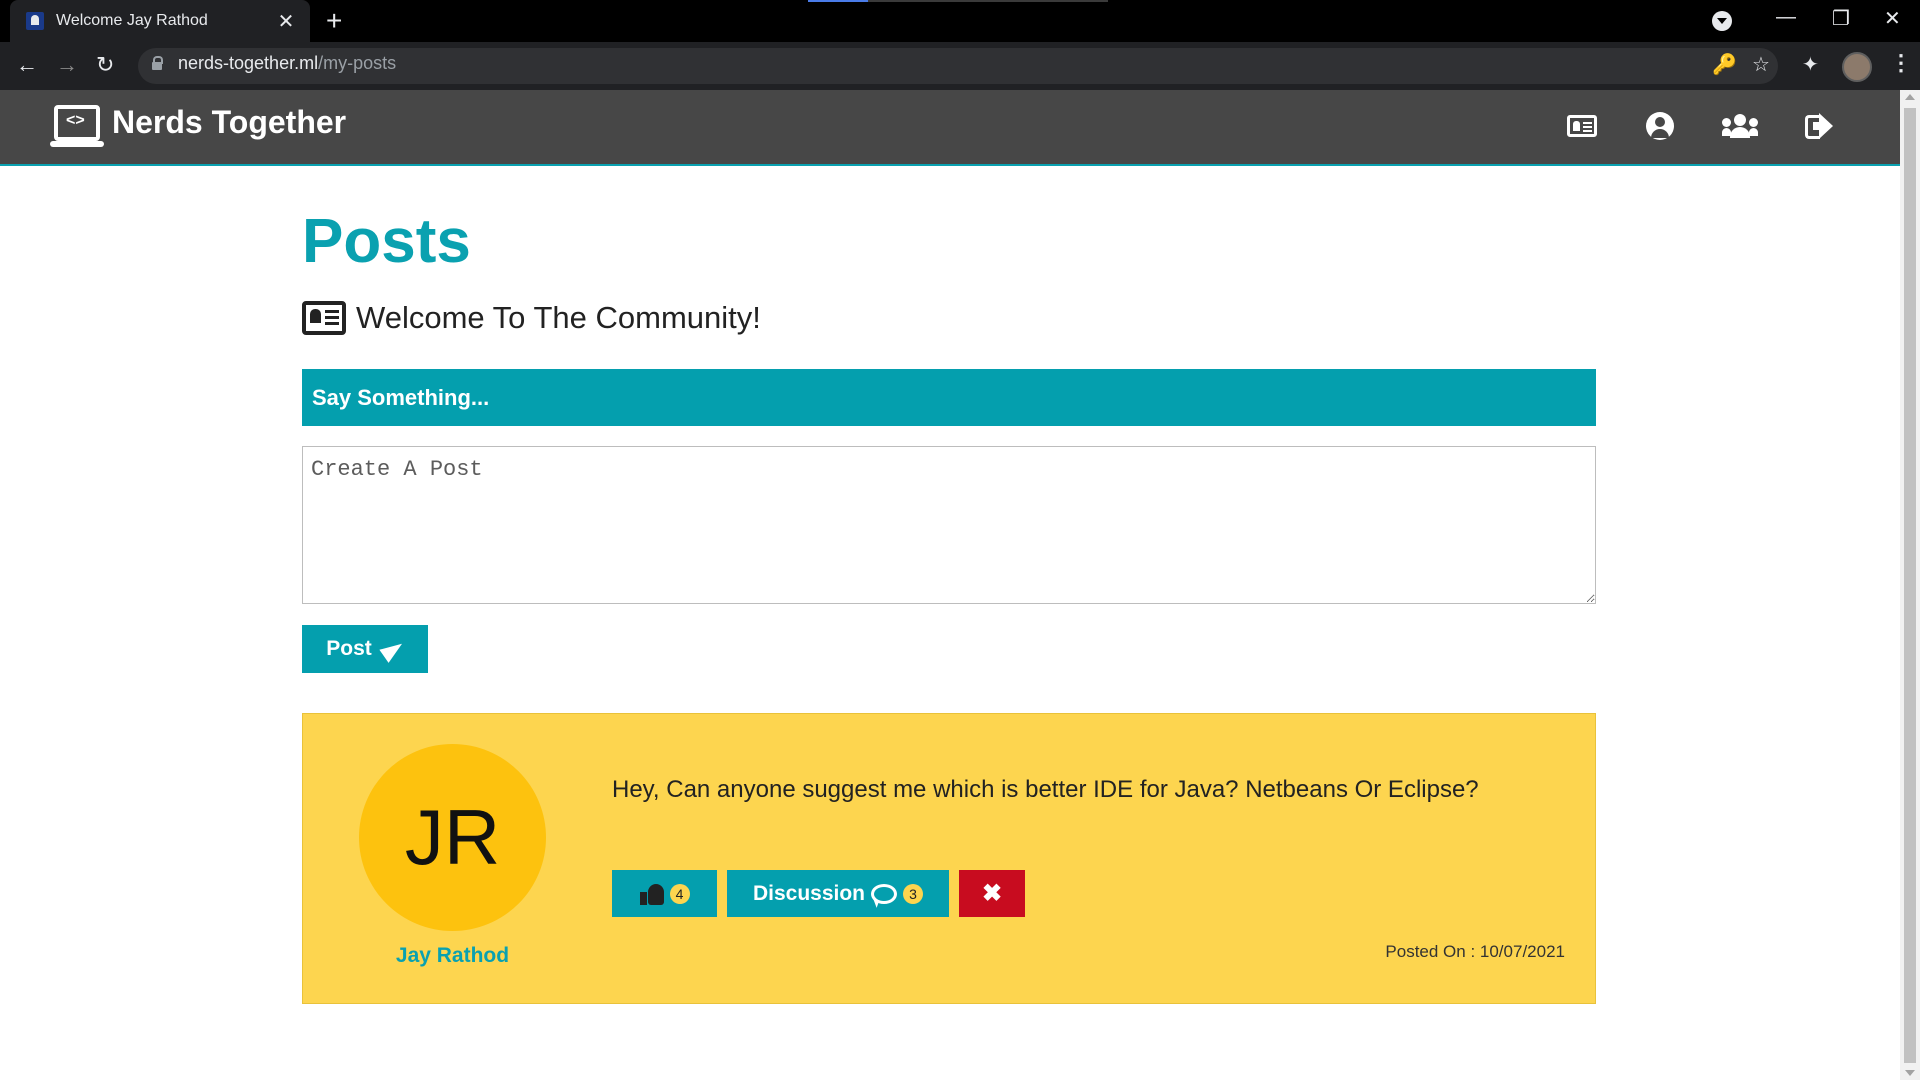 The height and width of the screenshot is (1080, 1920). What do you see at coordinates (1475, 951) in the screenshot?
I see `posted-date: Posted On : 10/07/2021` at bounding box center [1475, 951].